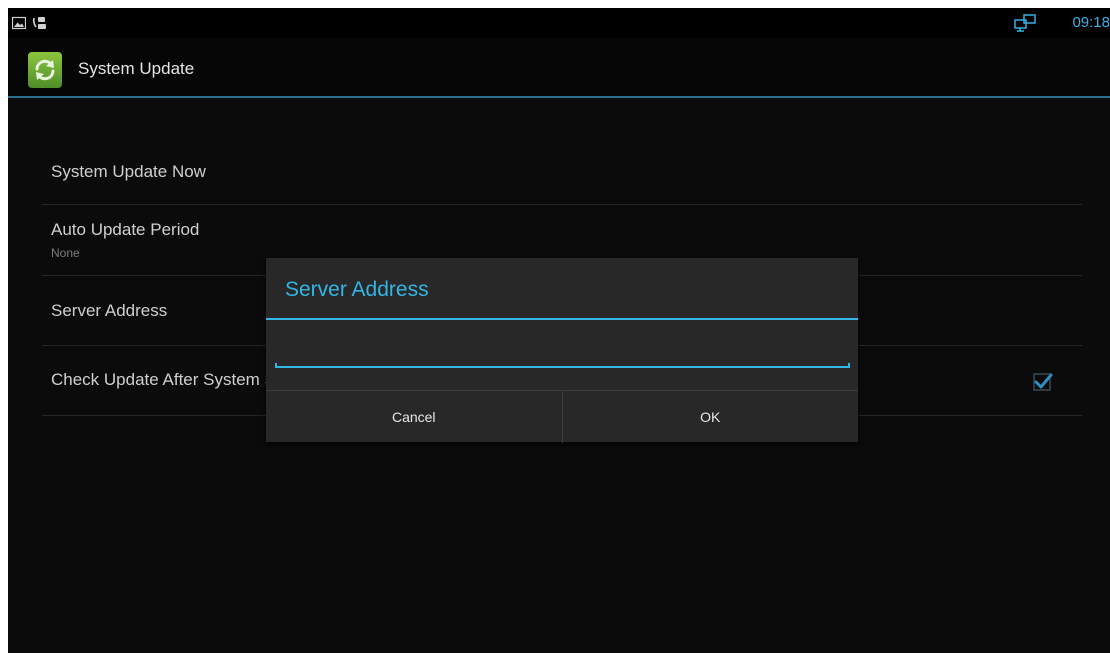  Describe the element at coordinates (559, 23) in the screenshot. I see `status-bar: 09:18` at that location.